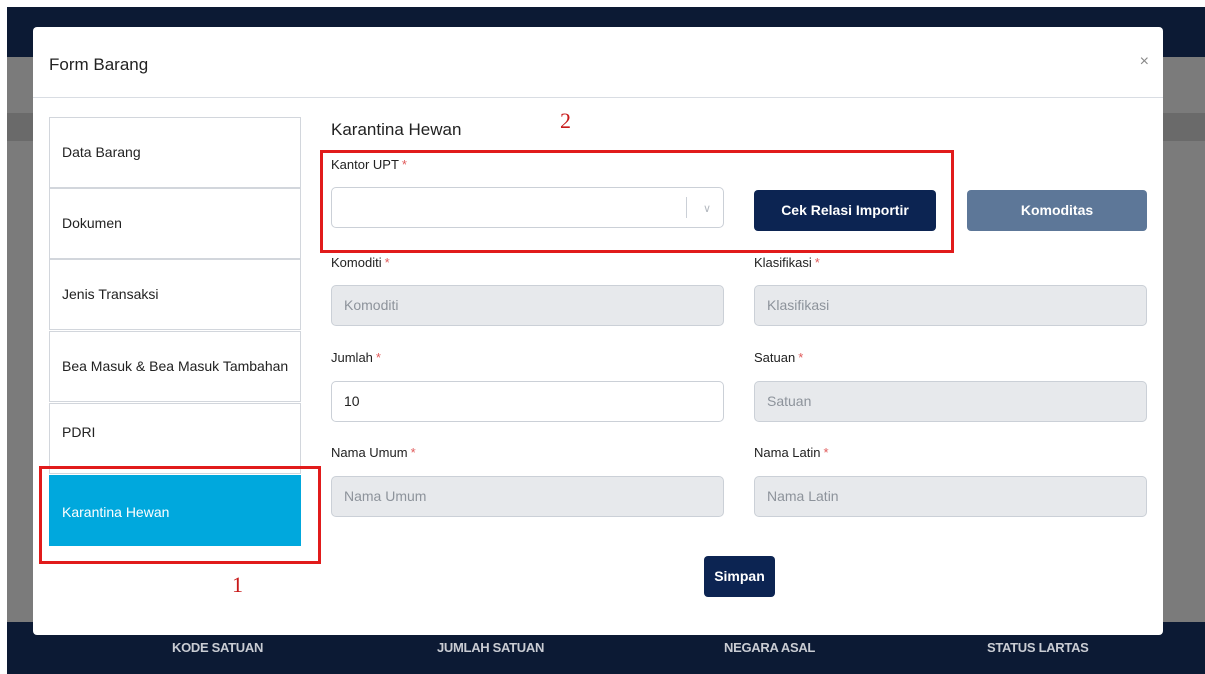 The width and height of the screenshot is (1205, 674). Describe the element at coordinates (218, 647) in the screenshot. I see `column-header-kode-satuan: KODE SATUAN` at that location.